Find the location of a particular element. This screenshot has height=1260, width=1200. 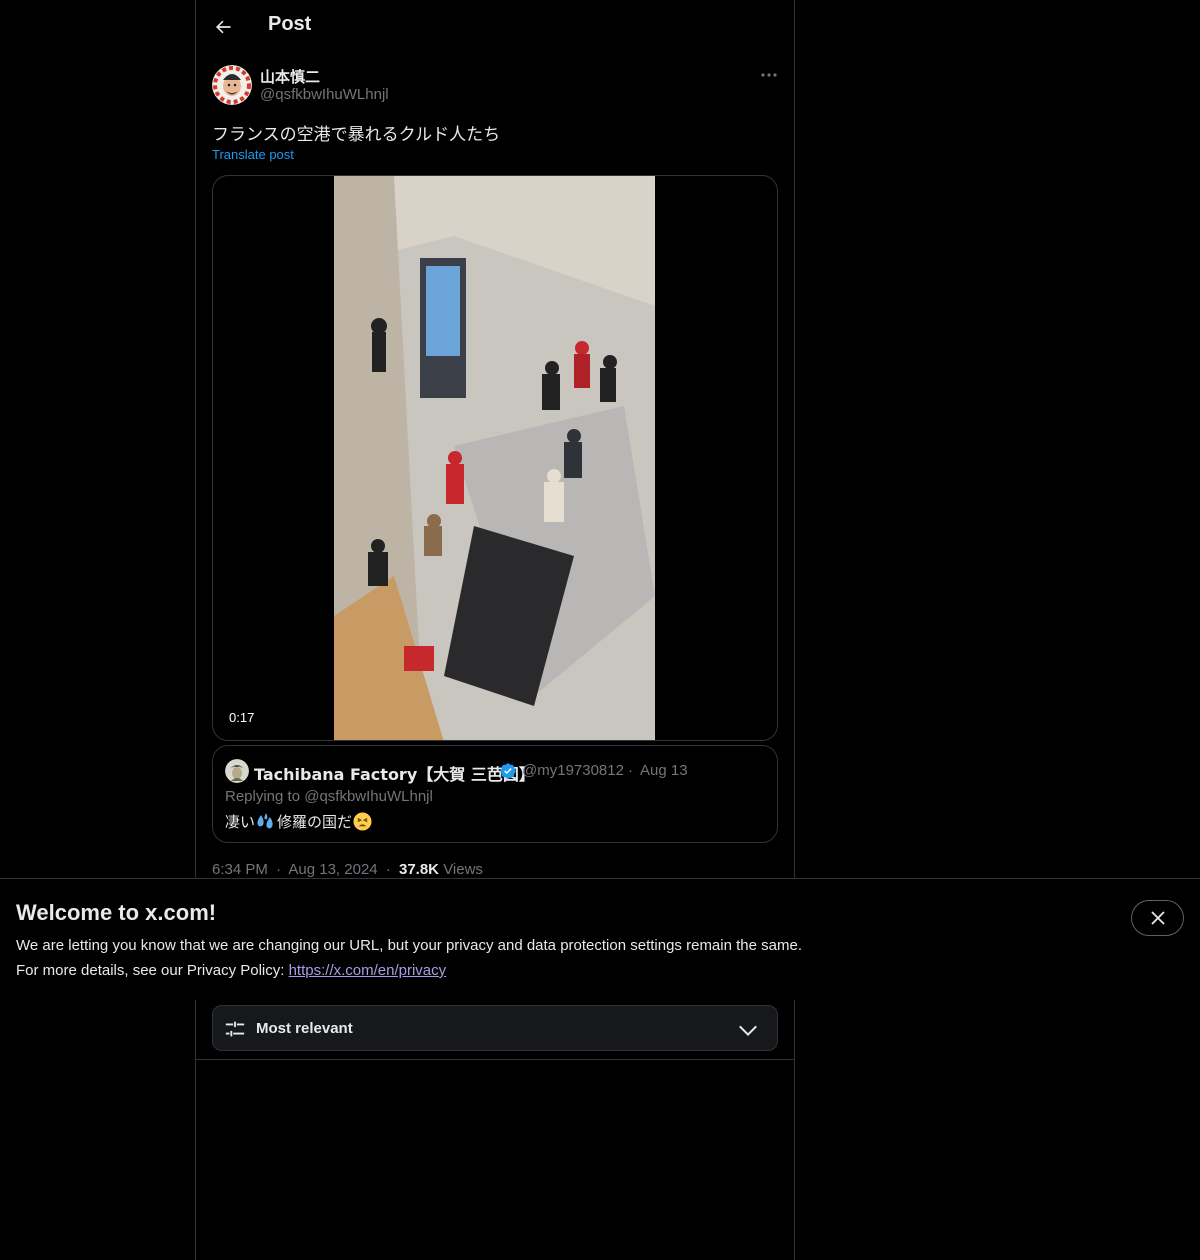

divider is located at coordinates (495, 1059).